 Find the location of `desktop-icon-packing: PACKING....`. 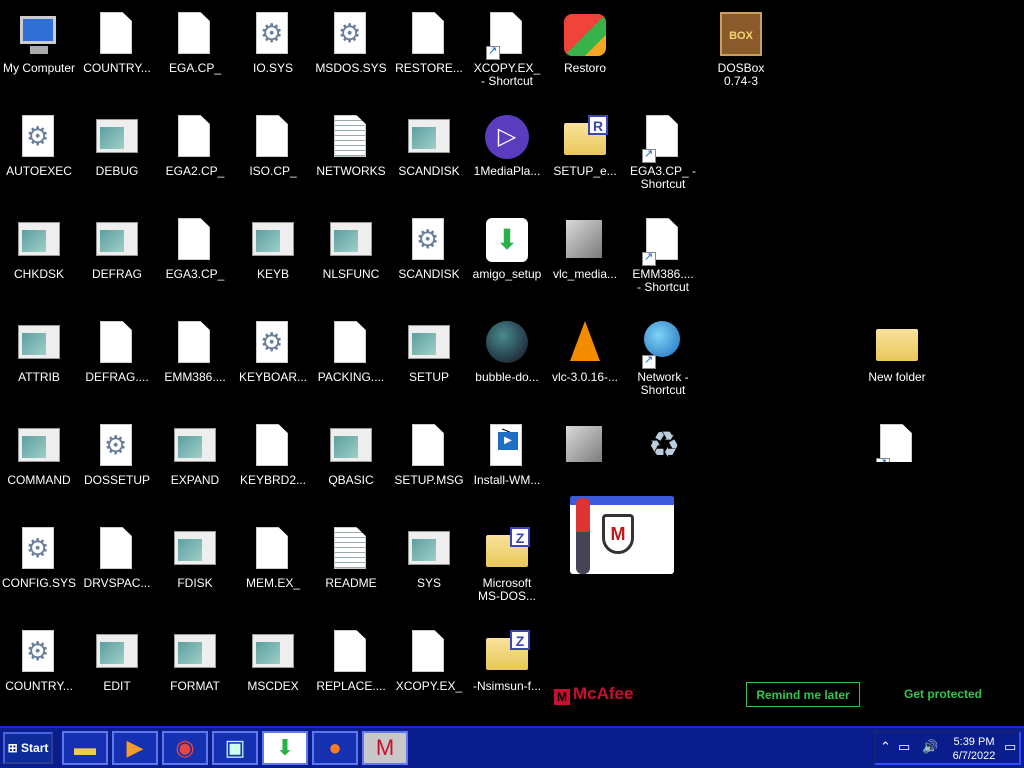

desktop-icon-packing: PACKING.... is located at coordinates (351, 365).